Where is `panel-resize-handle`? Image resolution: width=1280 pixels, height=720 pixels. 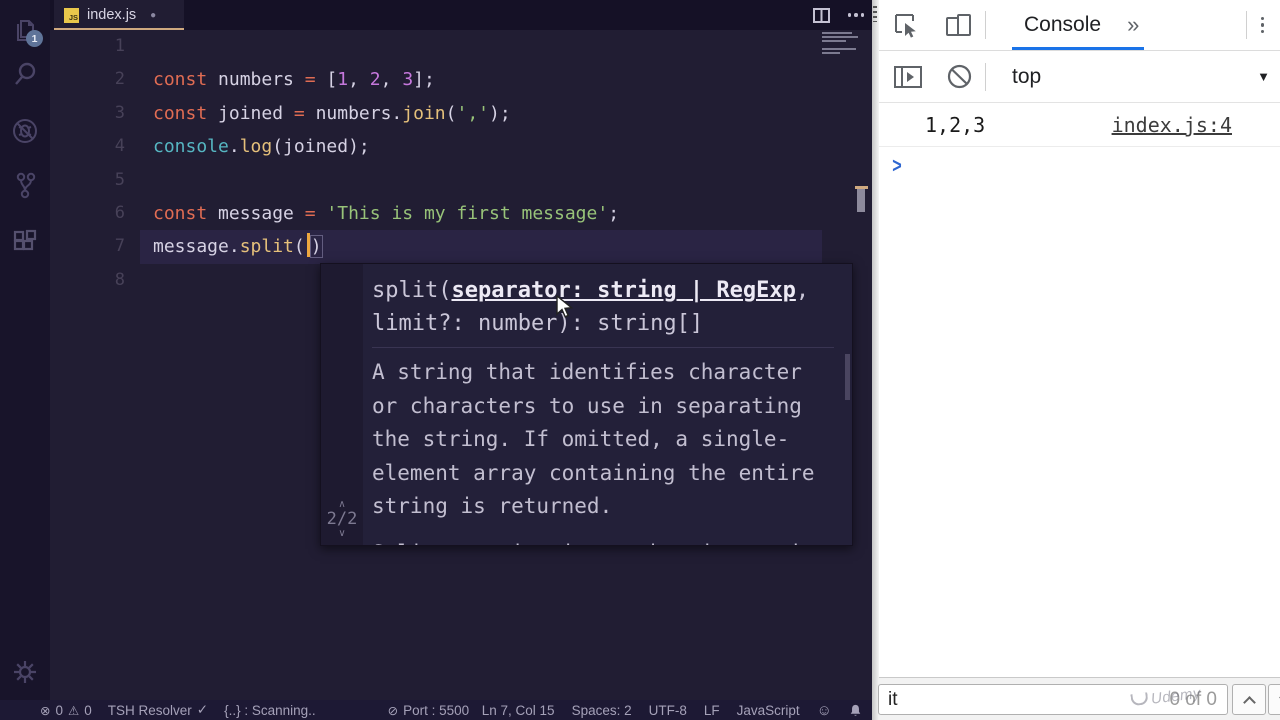
panel-resize-handle is located at coordinates (875, 360).